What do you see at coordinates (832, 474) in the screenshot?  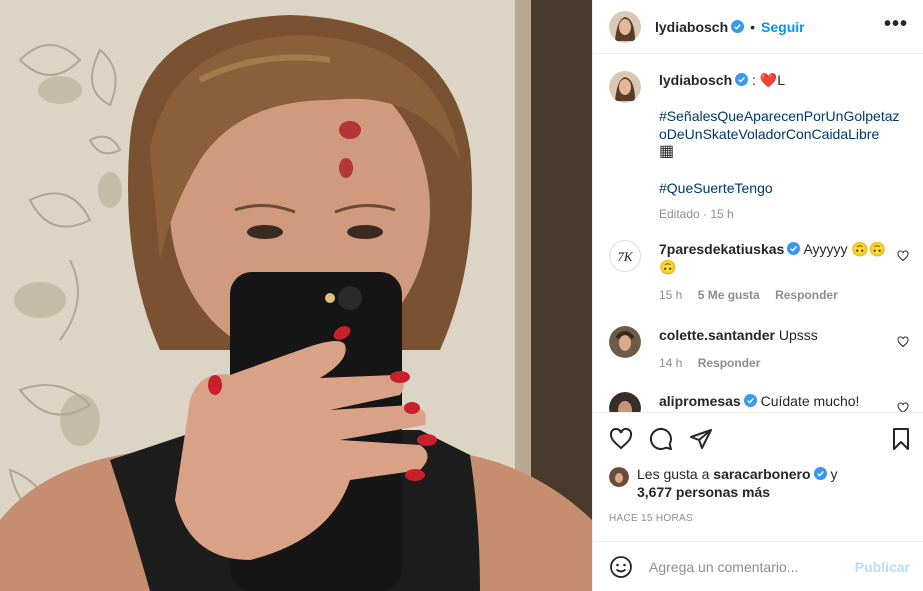 I see `likes-suffix: y` at bounding box center [832, 474].